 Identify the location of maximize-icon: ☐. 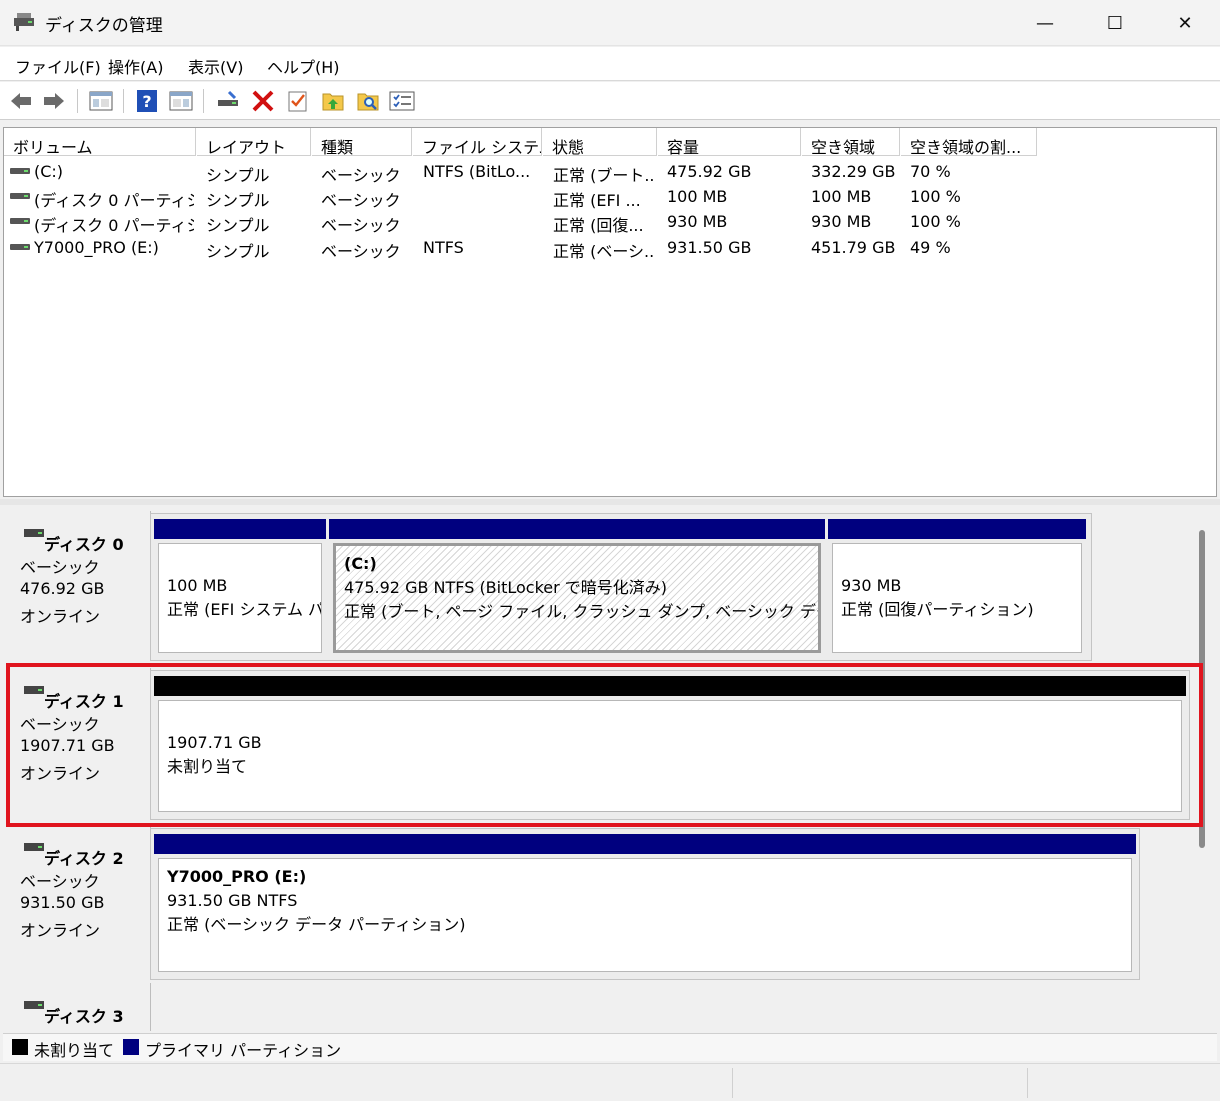
(1115, 23).